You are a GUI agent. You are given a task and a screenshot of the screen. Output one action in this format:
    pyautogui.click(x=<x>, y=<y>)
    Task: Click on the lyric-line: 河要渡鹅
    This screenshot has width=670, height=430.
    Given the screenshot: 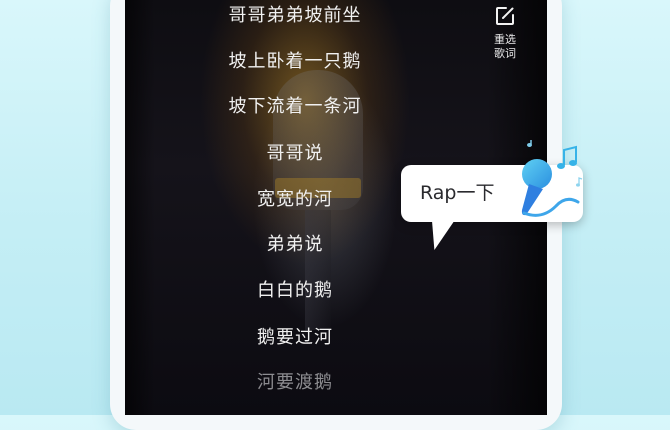 What is the action you would take?
    pyautogui.click(x=295, y=383)
    